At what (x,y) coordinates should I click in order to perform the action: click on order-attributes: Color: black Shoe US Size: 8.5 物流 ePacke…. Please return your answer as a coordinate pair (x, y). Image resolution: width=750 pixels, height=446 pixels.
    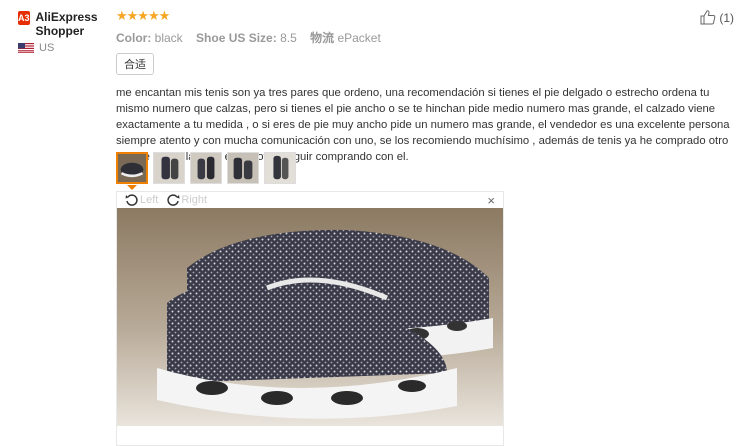
    Looking at the image, I should click on (429, 37).